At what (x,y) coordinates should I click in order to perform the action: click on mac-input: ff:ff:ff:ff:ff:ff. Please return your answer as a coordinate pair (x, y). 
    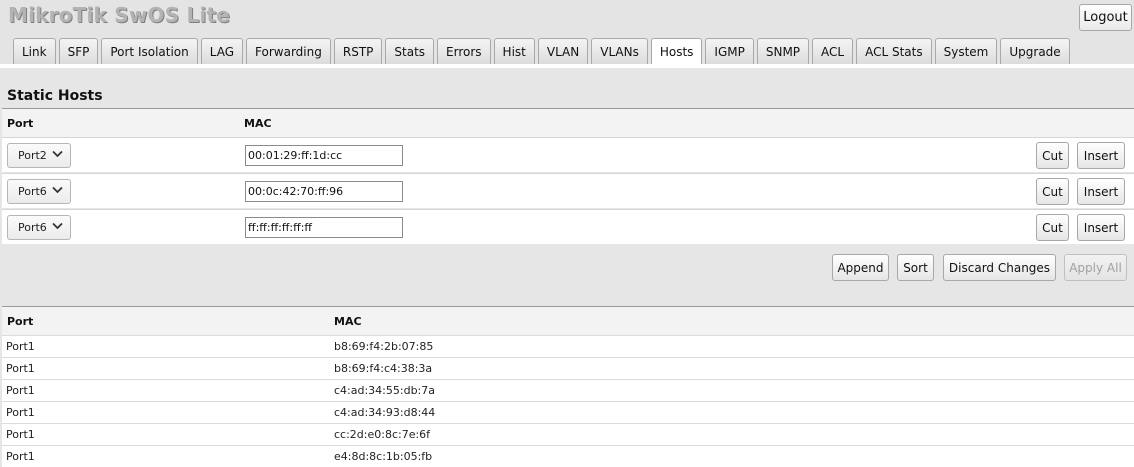
    Looking at the image, I should click on (324, 227).